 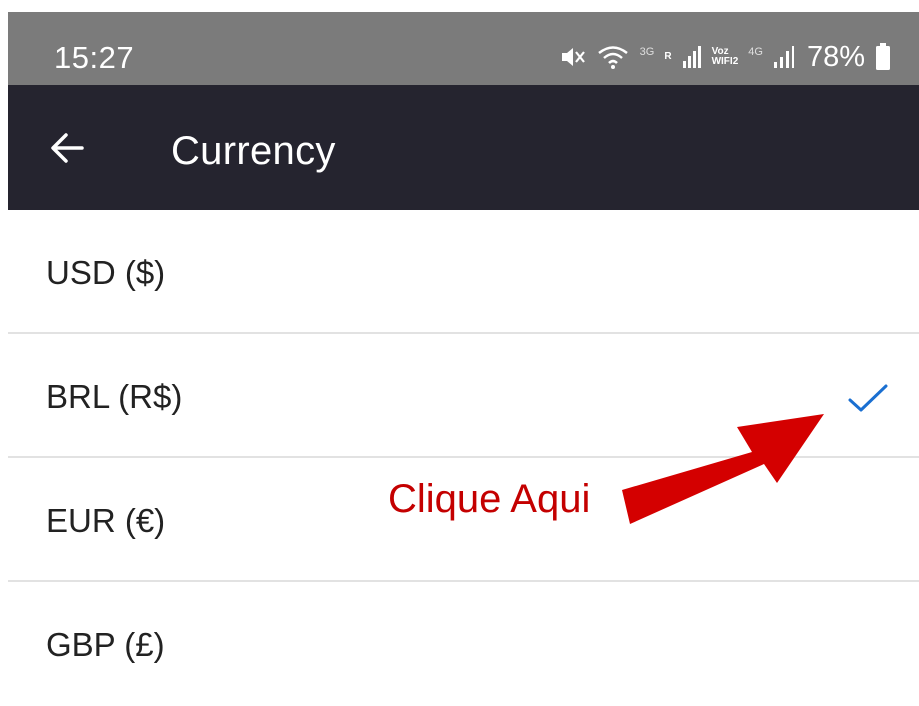 I want to click on status-time: 15:27, so click(x=94, y=57).